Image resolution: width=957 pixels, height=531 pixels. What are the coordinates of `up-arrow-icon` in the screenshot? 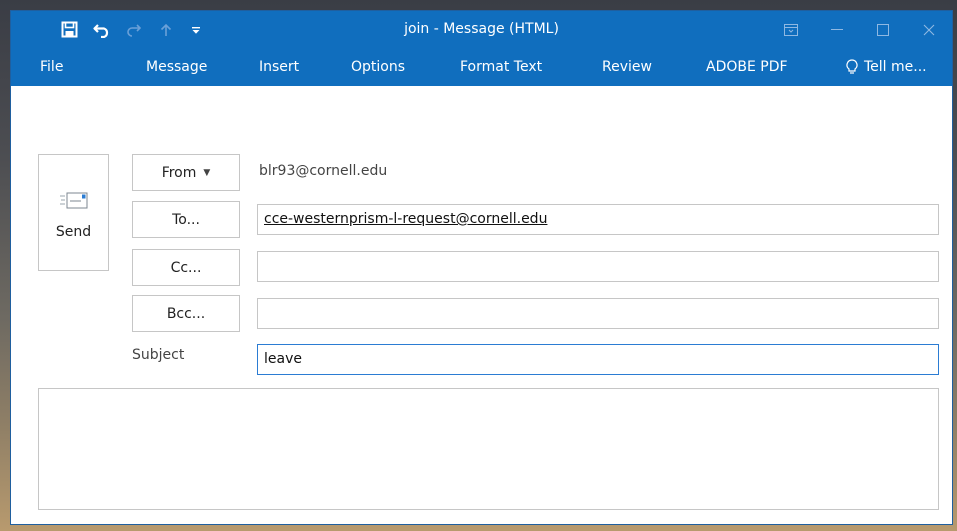 It's located at (166, 29).